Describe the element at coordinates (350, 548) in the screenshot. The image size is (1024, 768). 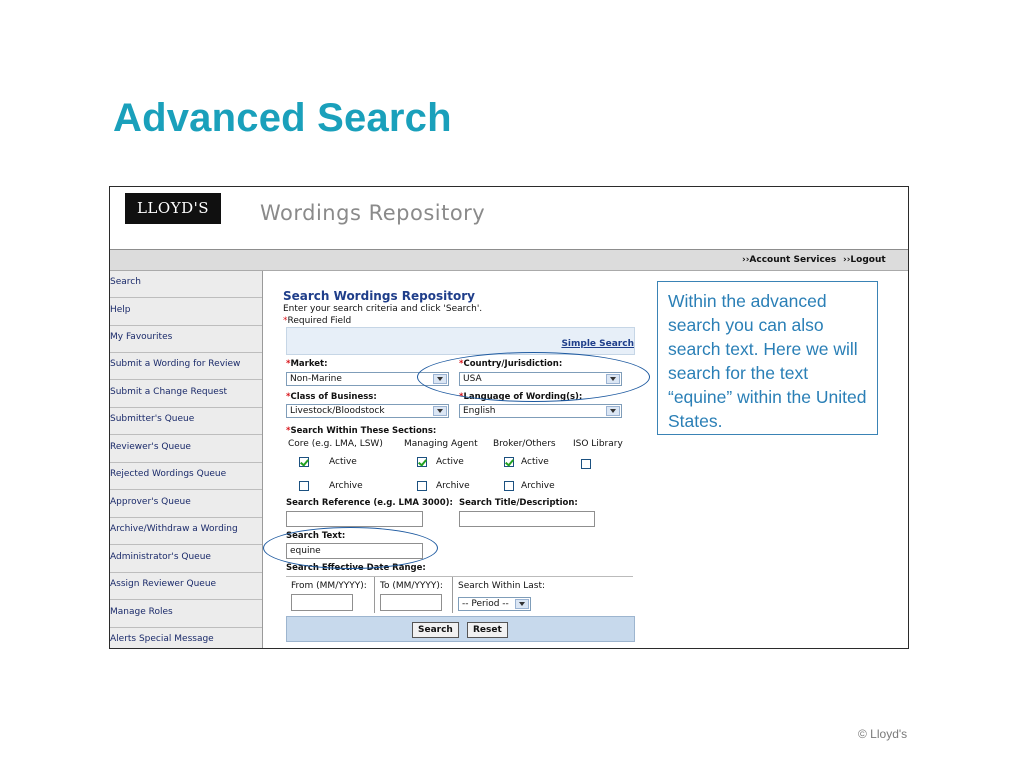
I see `search-text-highlight-ellipse` at that location.